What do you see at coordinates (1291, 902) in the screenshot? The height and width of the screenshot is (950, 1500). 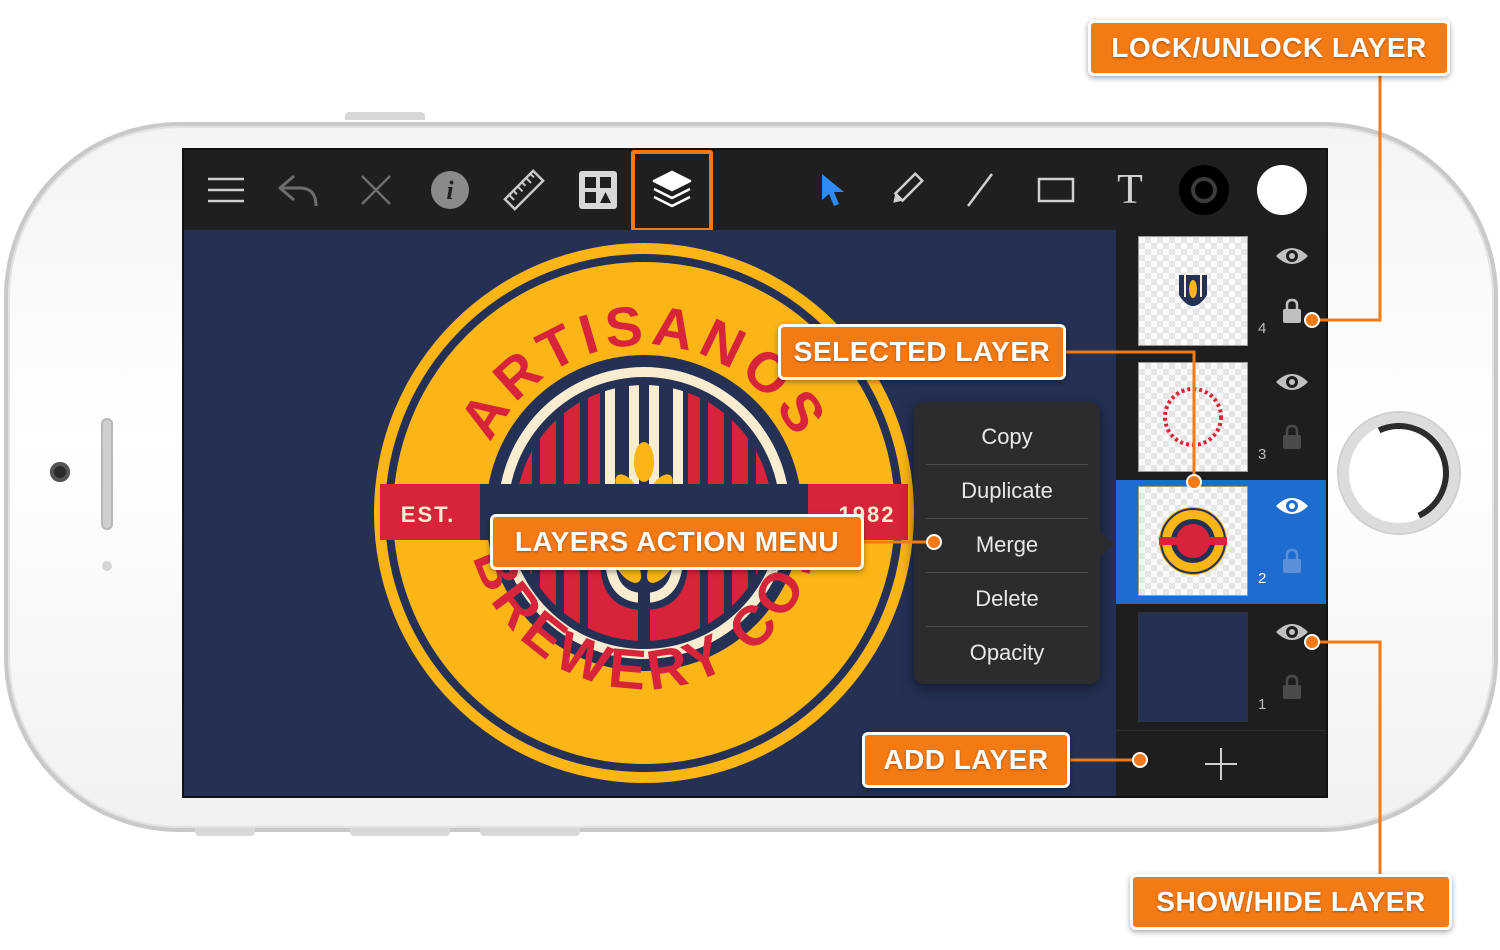 I see `callout-show-hide: SHOW/HIDE LAYER` at bounding box center [1291, 902].